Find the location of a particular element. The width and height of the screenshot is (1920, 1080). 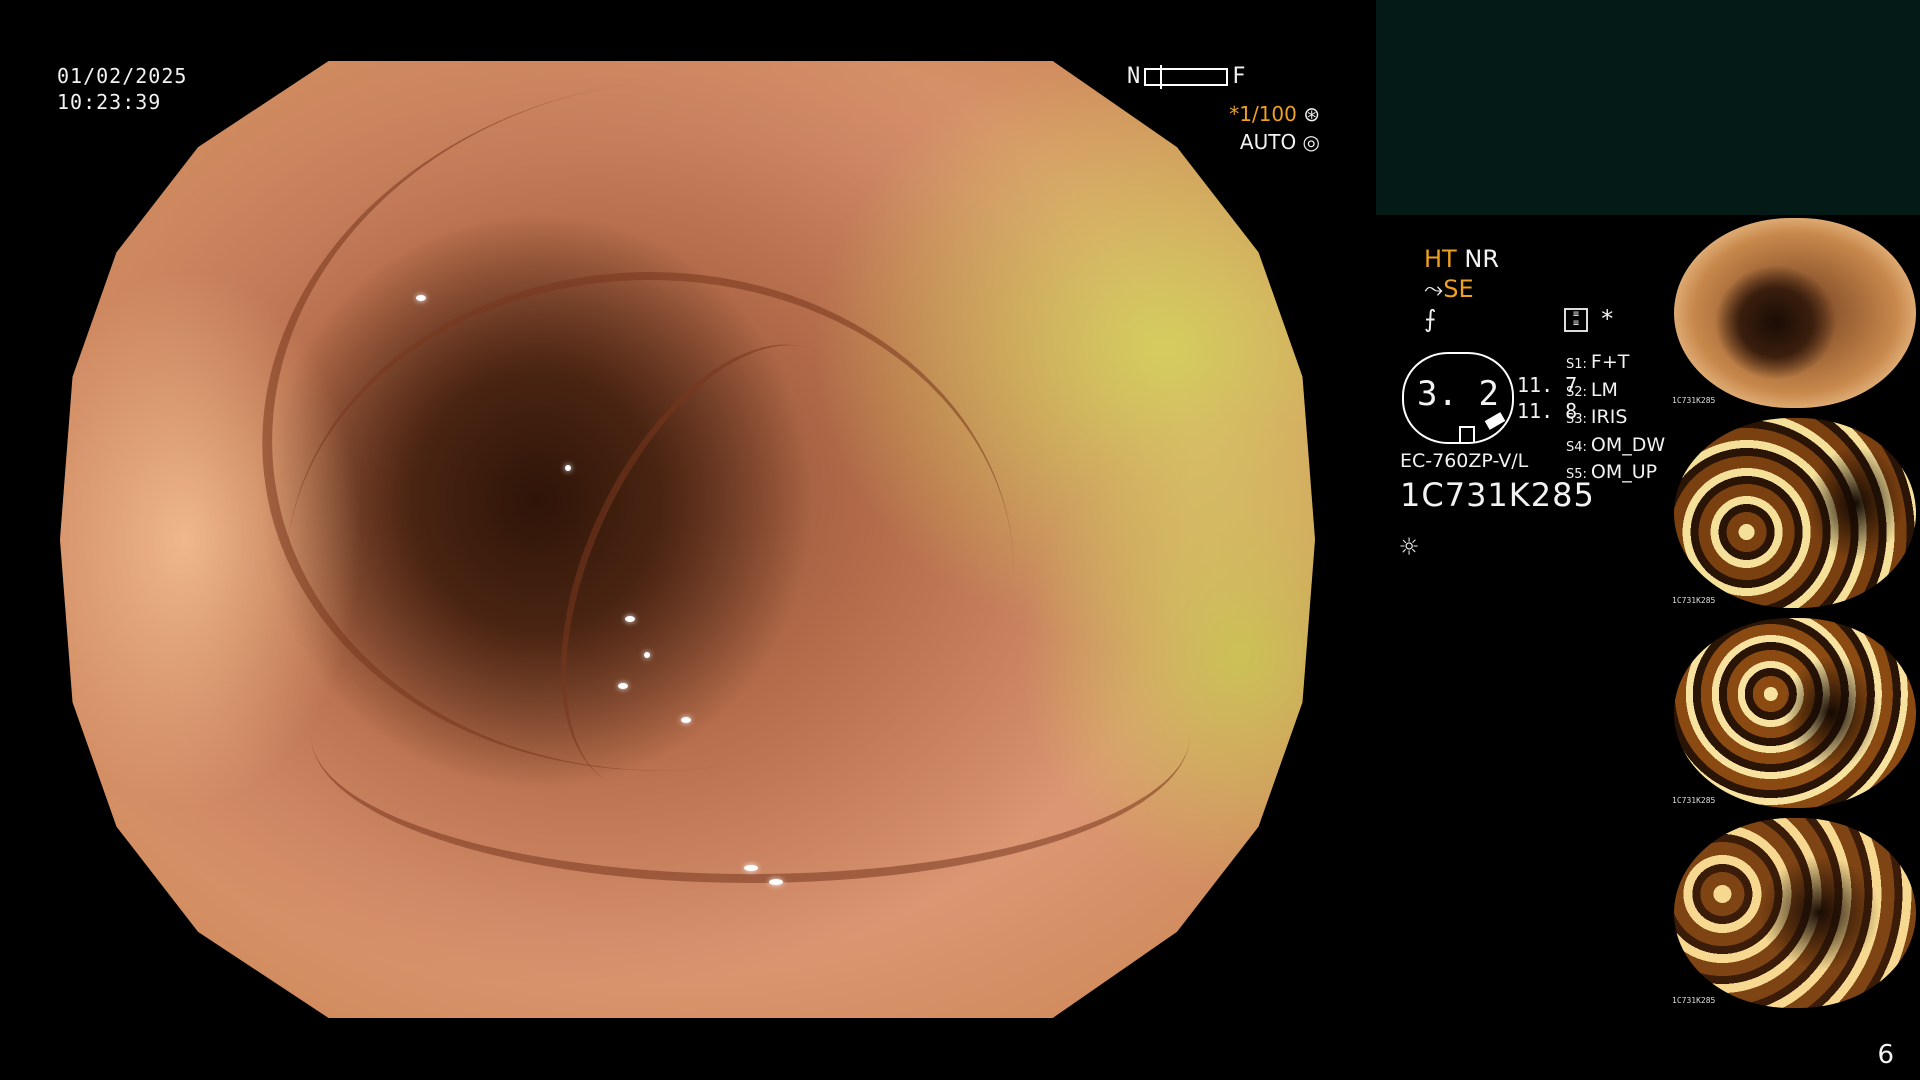

gauge-tag-icon is located at coordinates (1495, 421).